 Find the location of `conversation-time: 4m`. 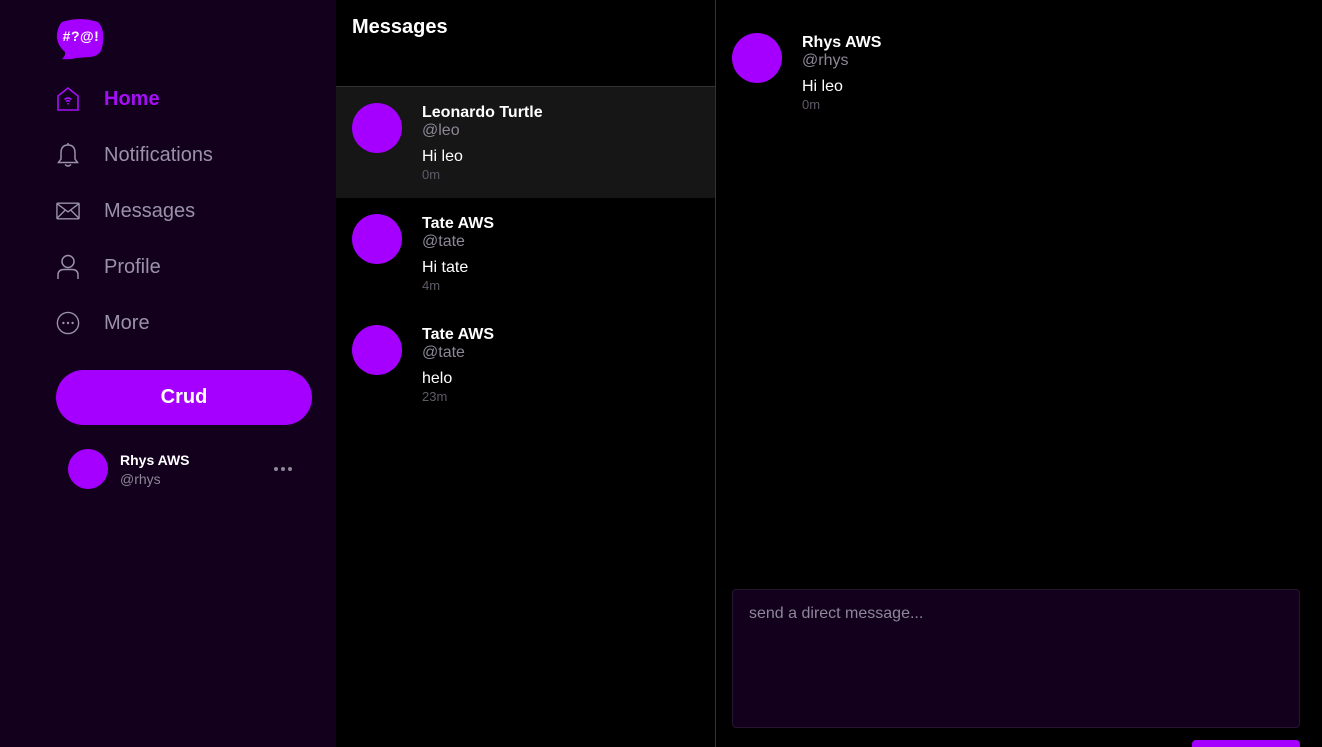

conversation-time: 4m is located at coordinates (431, 285).